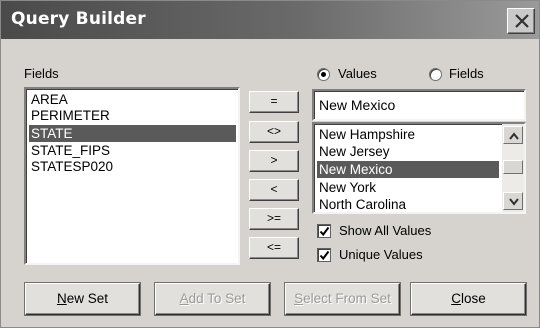 The height and width of the screenshot is (328, 540). I want to click on scroll-down-button, so click(513, 201).